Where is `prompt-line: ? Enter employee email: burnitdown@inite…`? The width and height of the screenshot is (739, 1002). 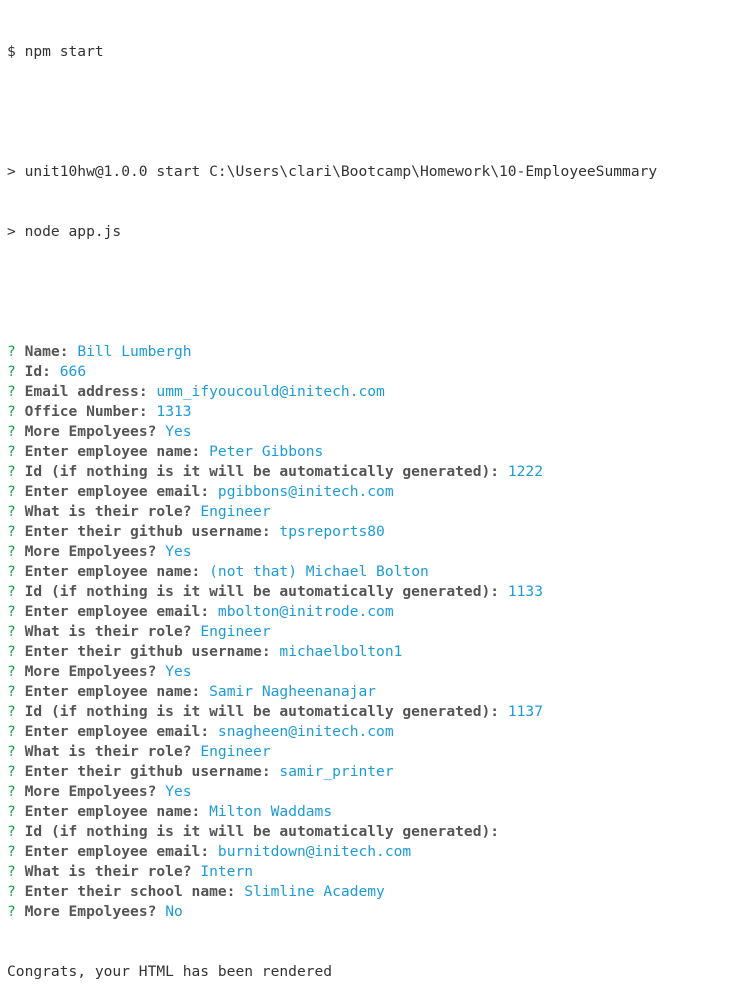
prompt-line: ? Enter employee email: burnitdown@inite… is located at coordinates (332, 852).